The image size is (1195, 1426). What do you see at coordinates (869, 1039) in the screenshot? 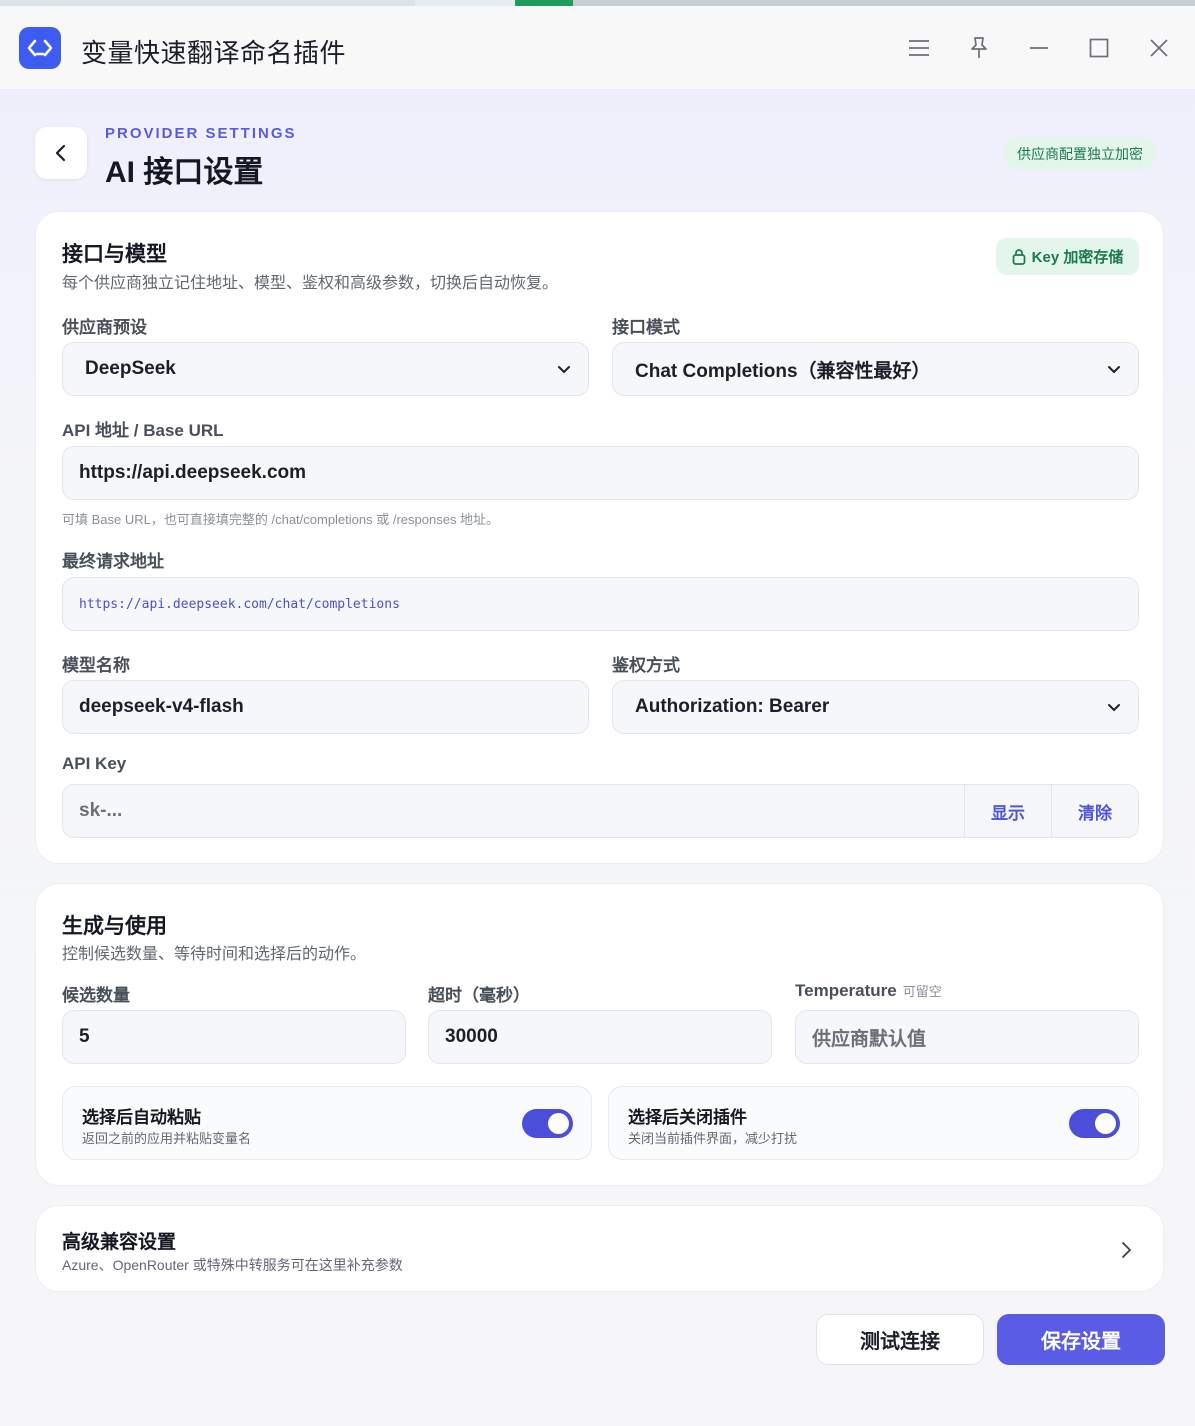
I see `temperature-placeholder: 供应商默认值` at bounding box center [869, 1039].